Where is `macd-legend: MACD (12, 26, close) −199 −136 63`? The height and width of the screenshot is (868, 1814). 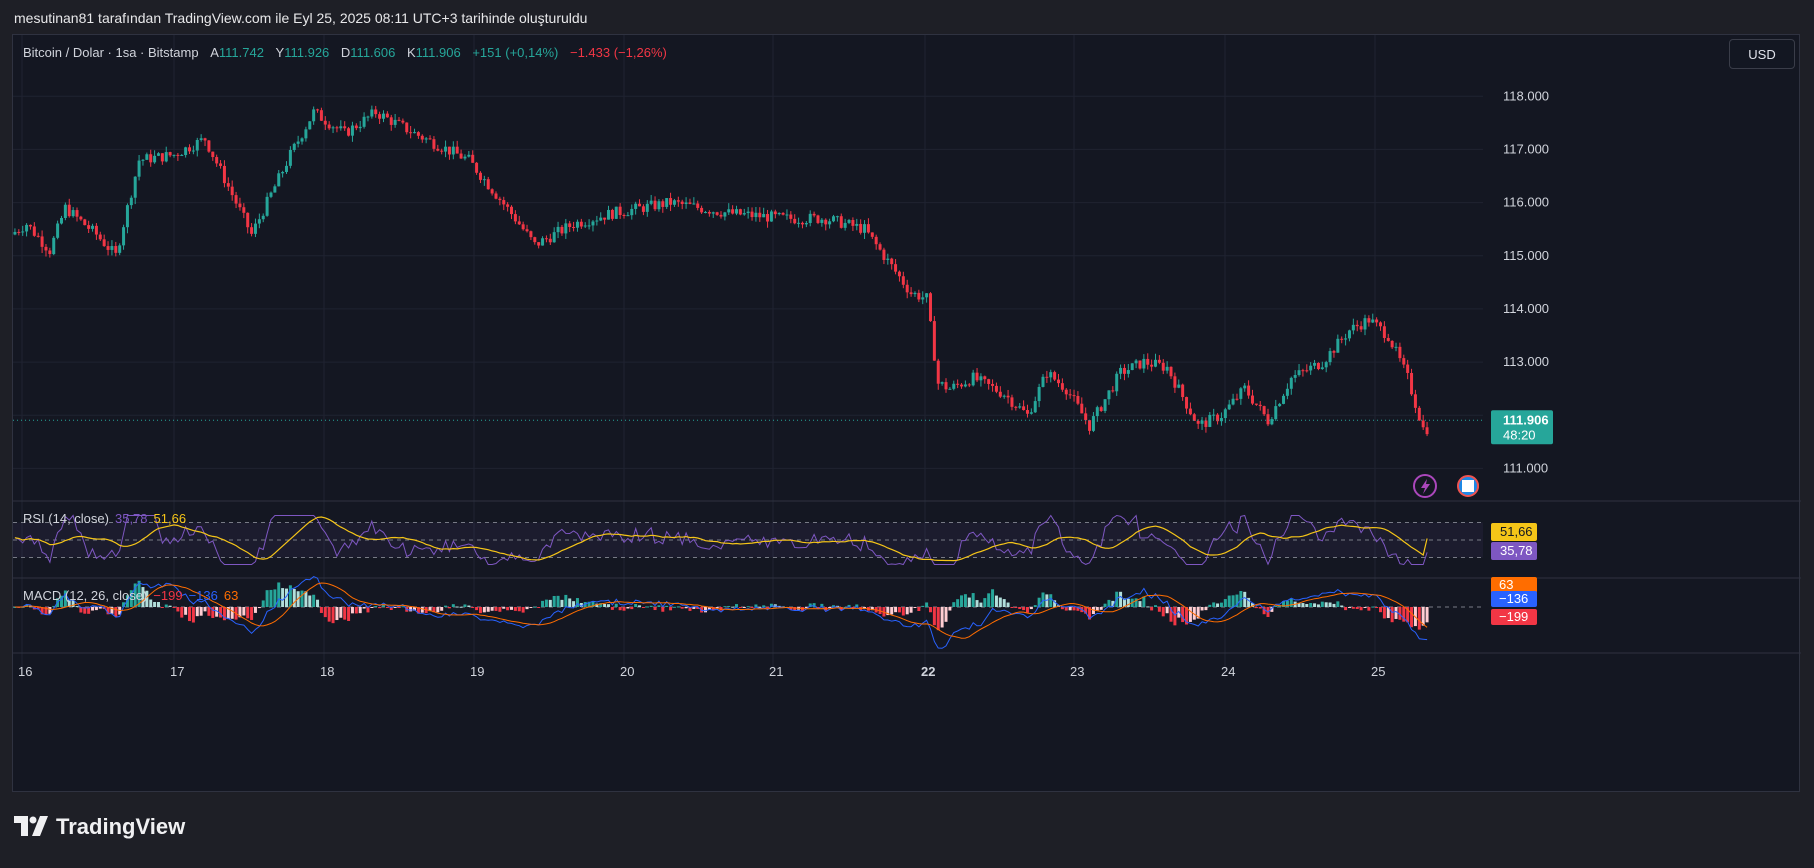
macd-legend: MACD (12, 26, close) −199 −136 63 is located at coordinates (130, 595).